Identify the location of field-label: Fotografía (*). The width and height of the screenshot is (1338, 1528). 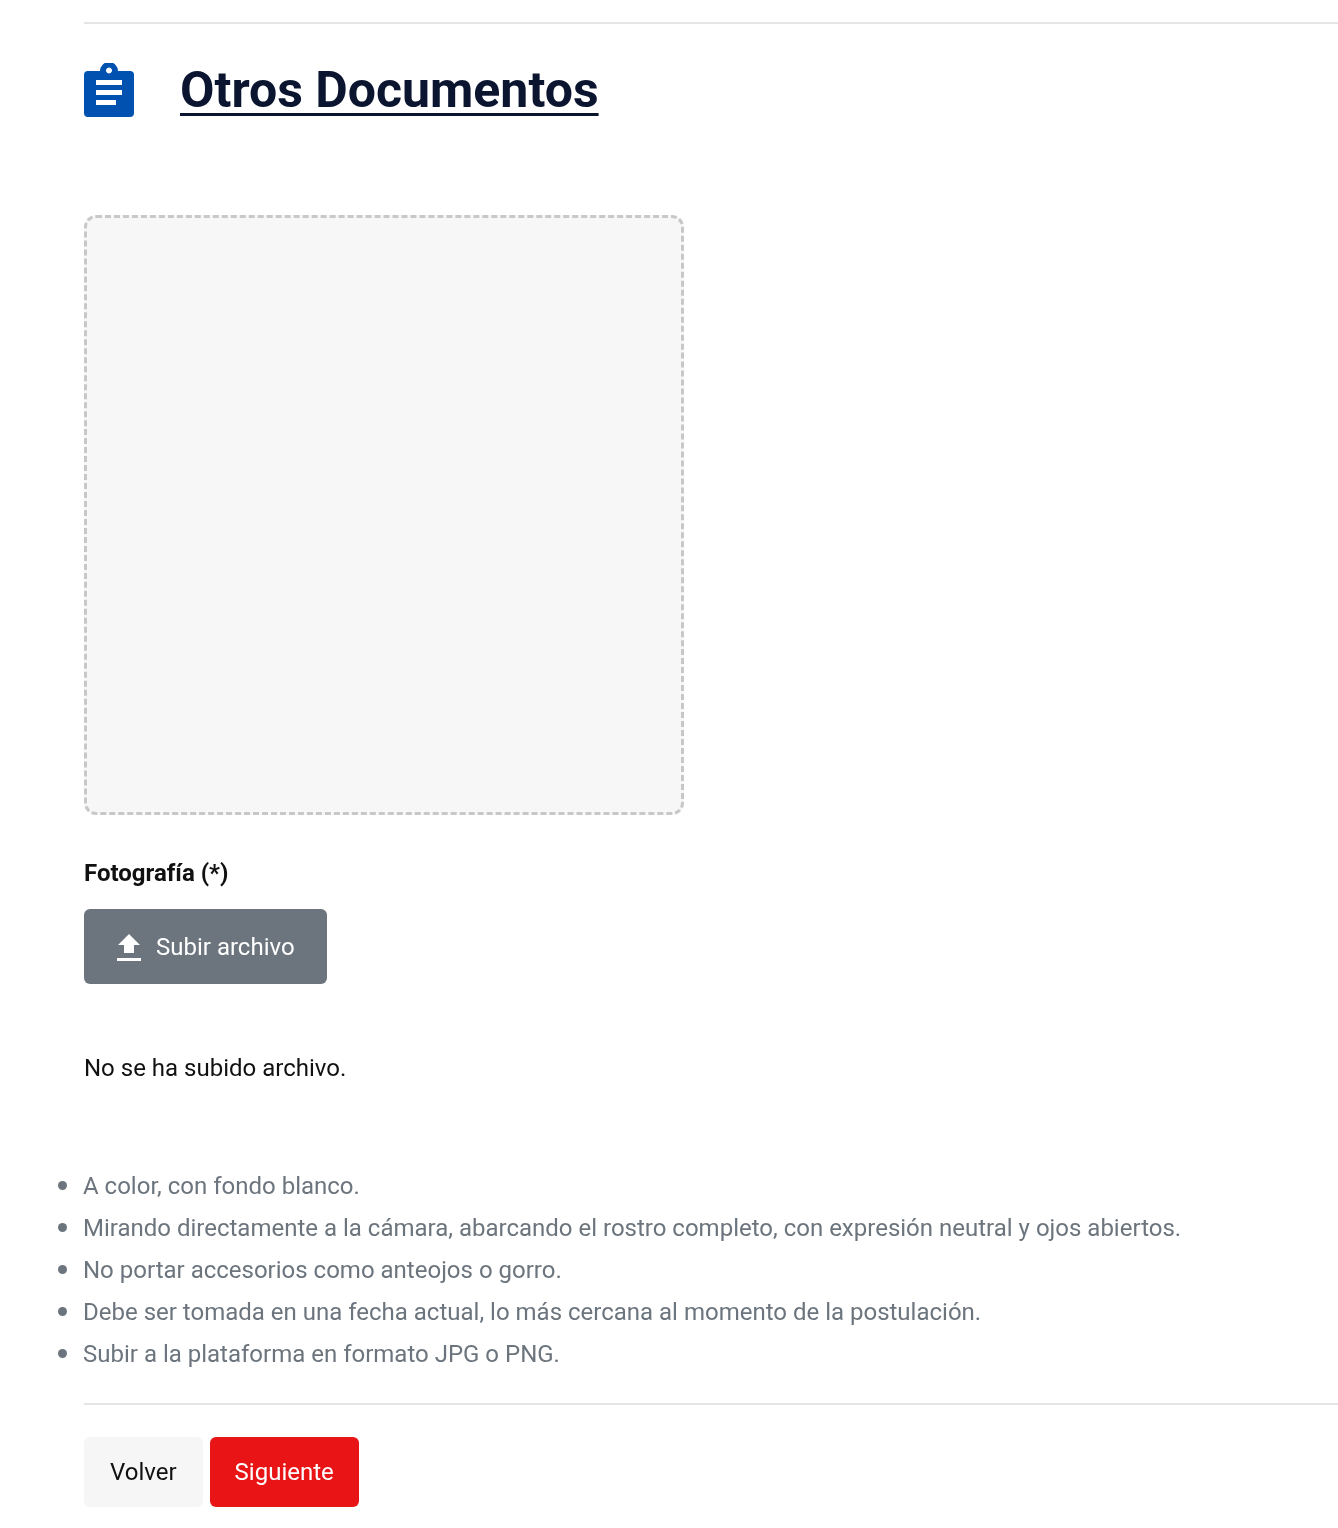
(157, 873).